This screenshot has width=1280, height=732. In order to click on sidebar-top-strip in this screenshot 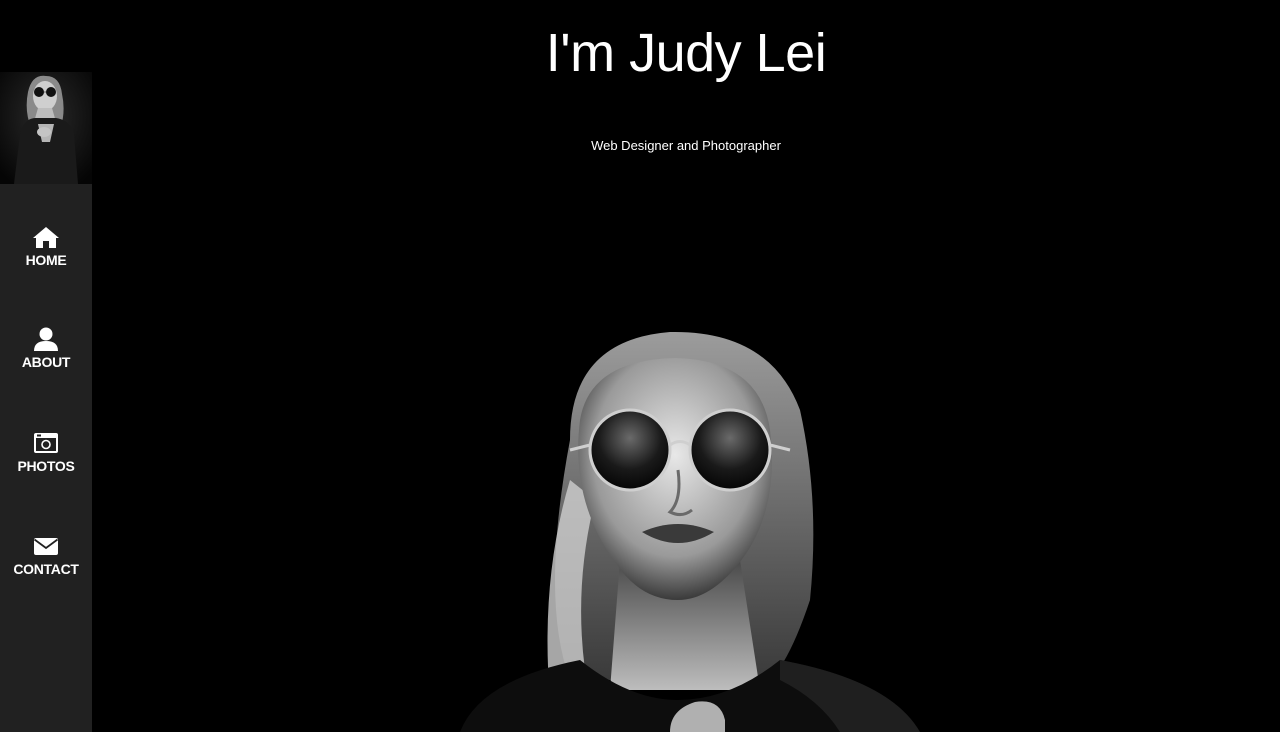, I will do `click(46, 36)`.